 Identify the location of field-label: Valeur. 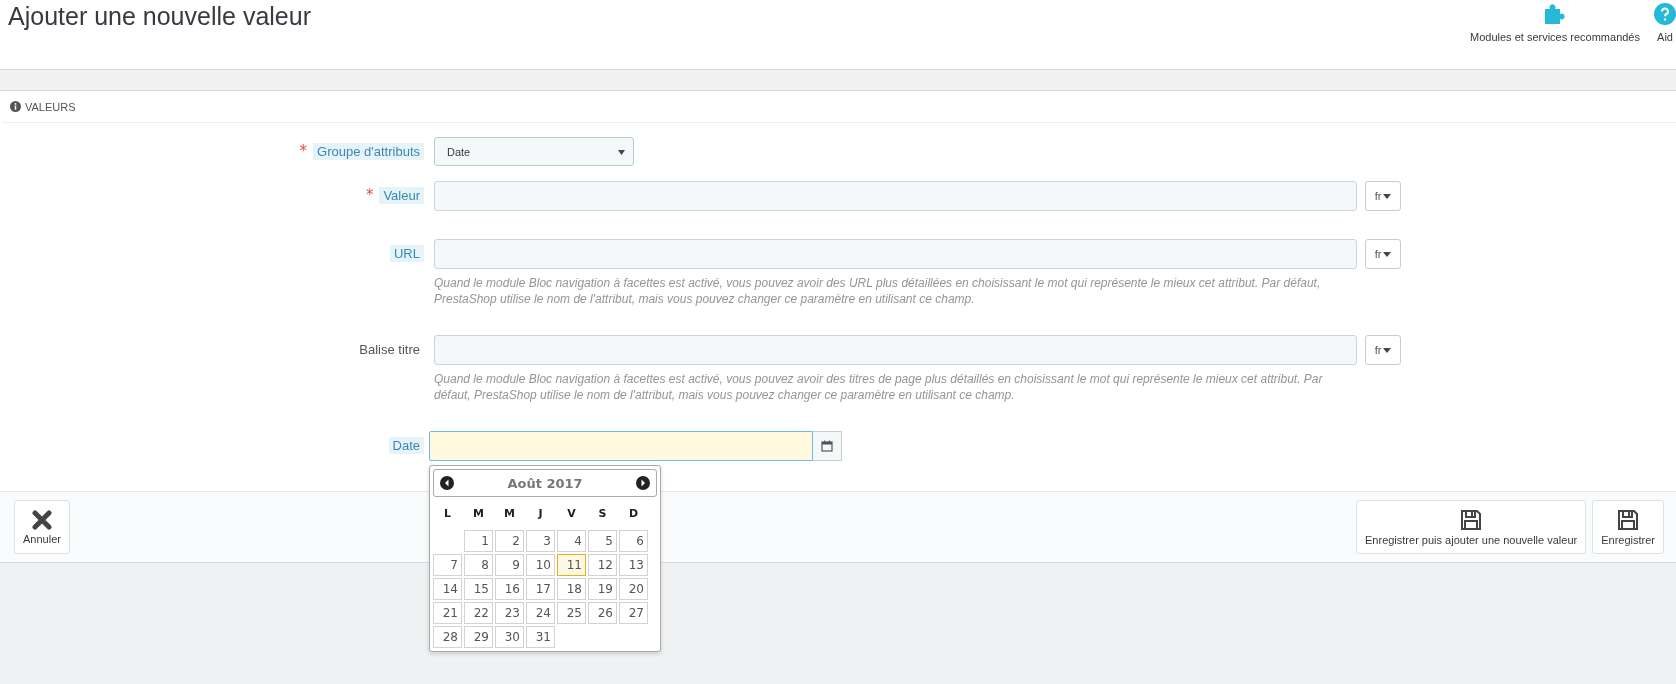
(401, 195).